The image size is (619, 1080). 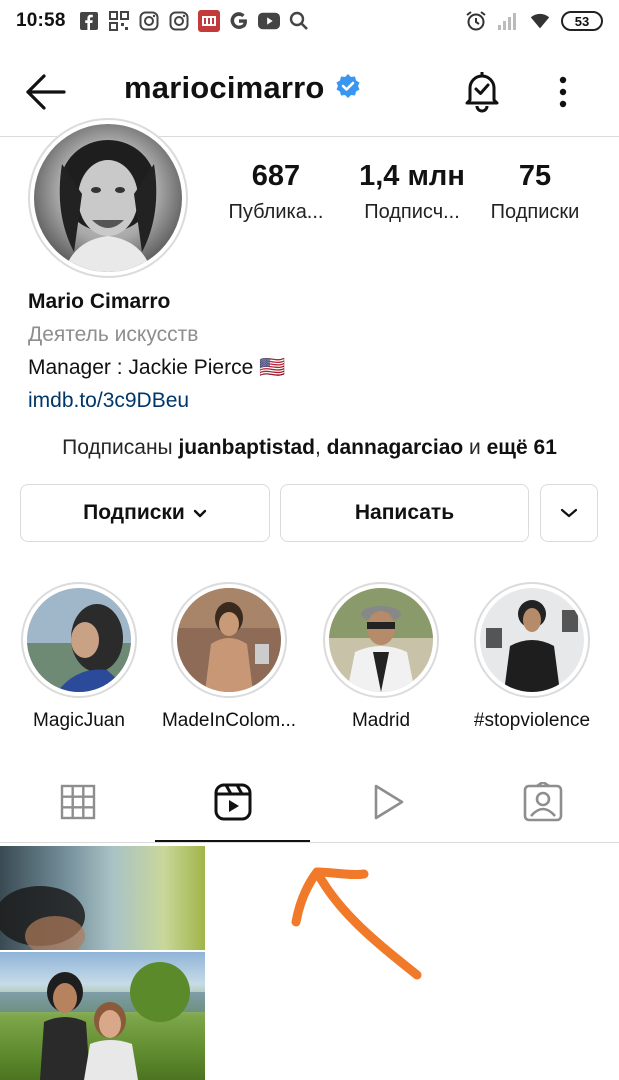 I want to click on highlight-label: MagicJuan, so click(x=79, y=720).